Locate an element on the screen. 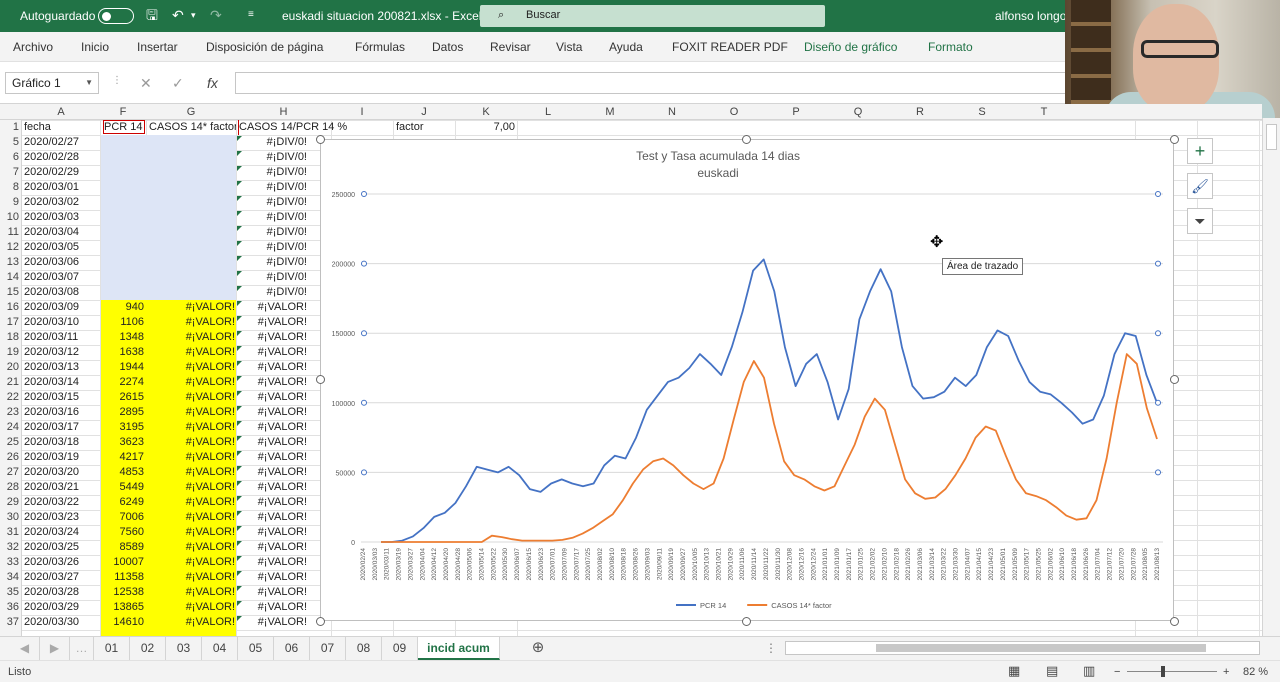 The height and width of the screenshot is (682, 1280). date-cell: 2020/03/29 is located at coordinates (51, 607).